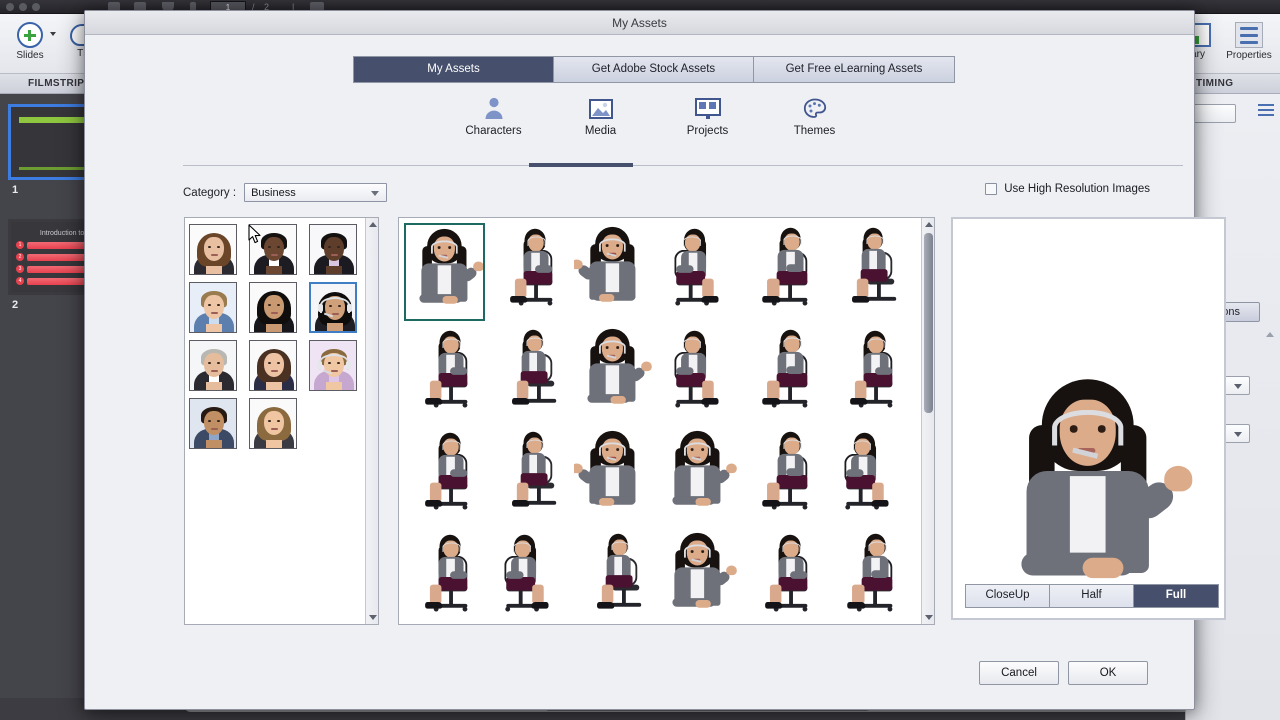 The image size is (1280, 720). I want to click on dialog-title: My Assets, so click(639, 23).